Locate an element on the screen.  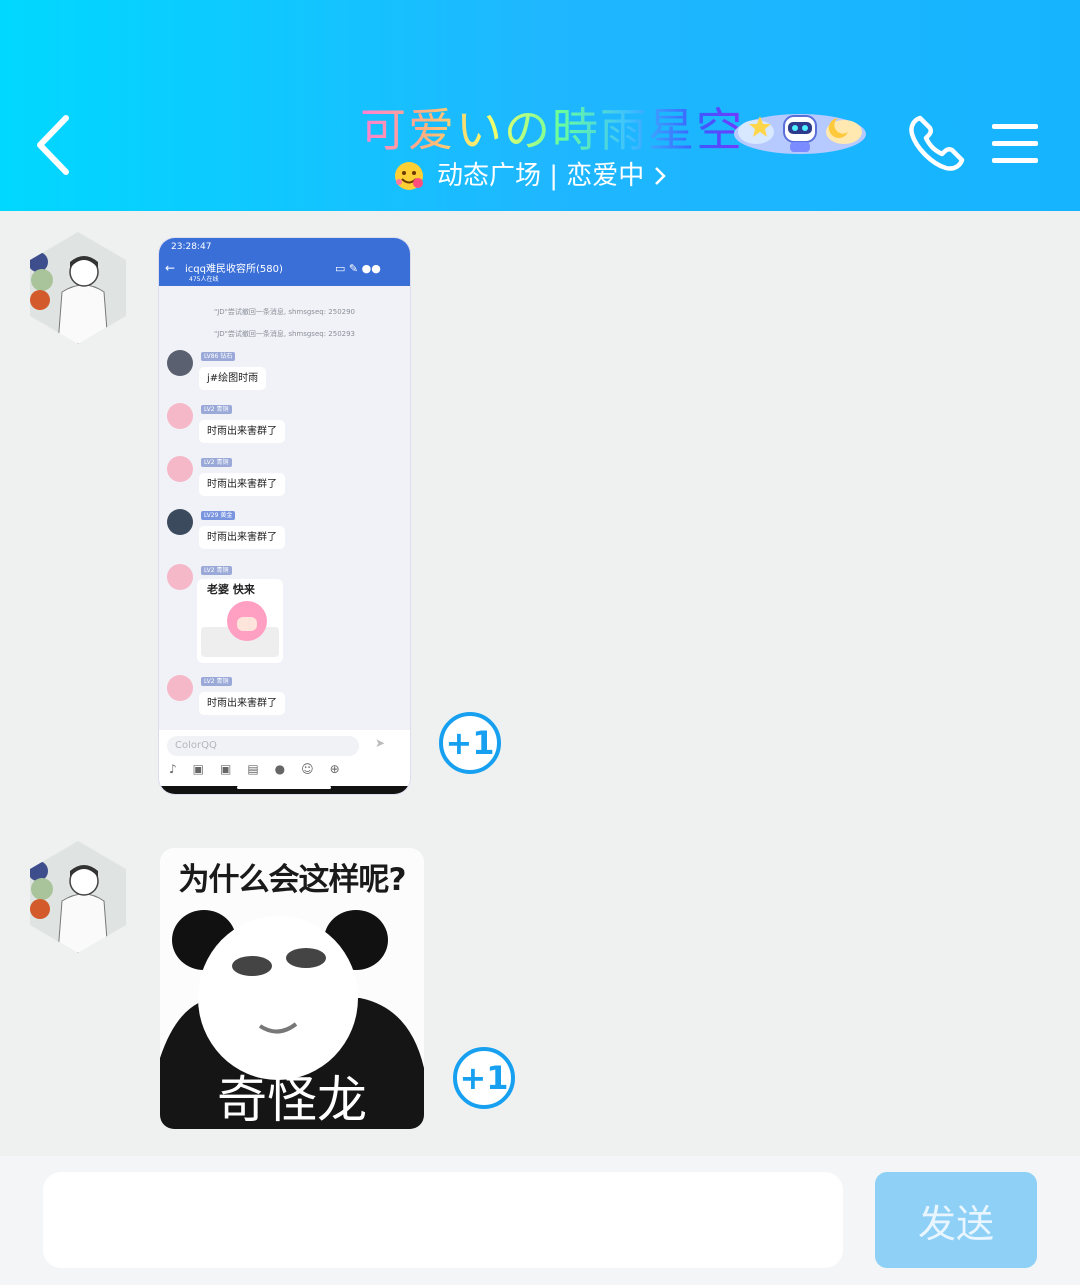
screenshot-group-bar: ← icqq难民收容所(580) 475人在线 ▭ ✎ ●● is located at coordinates (284, 271).